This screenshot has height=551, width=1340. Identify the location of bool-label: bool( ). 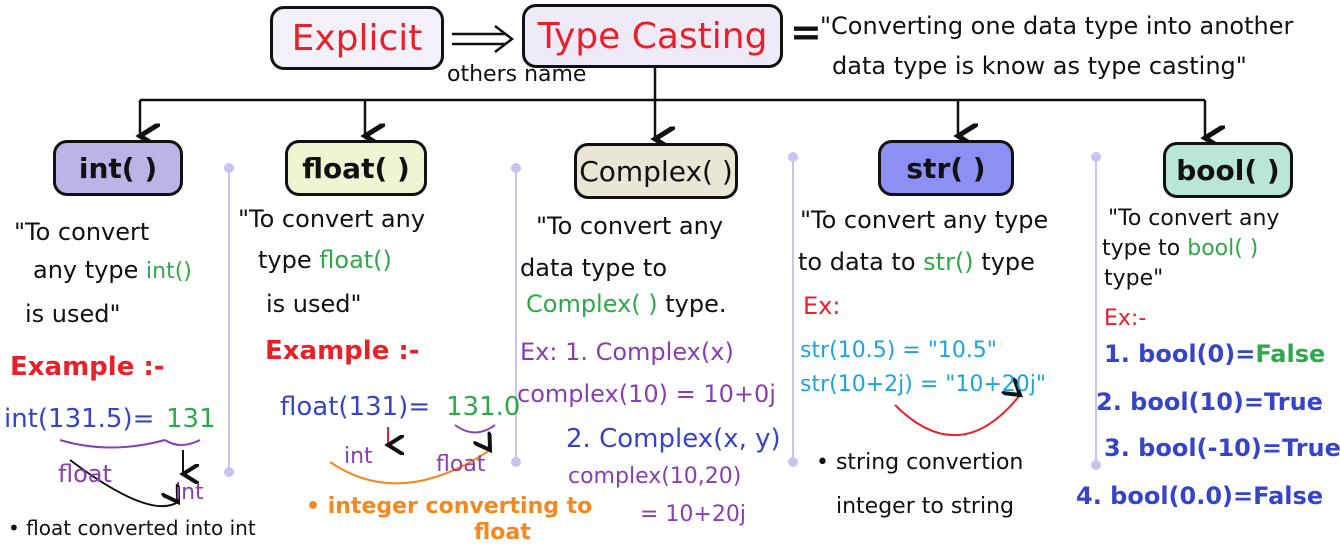
(1228, 170).